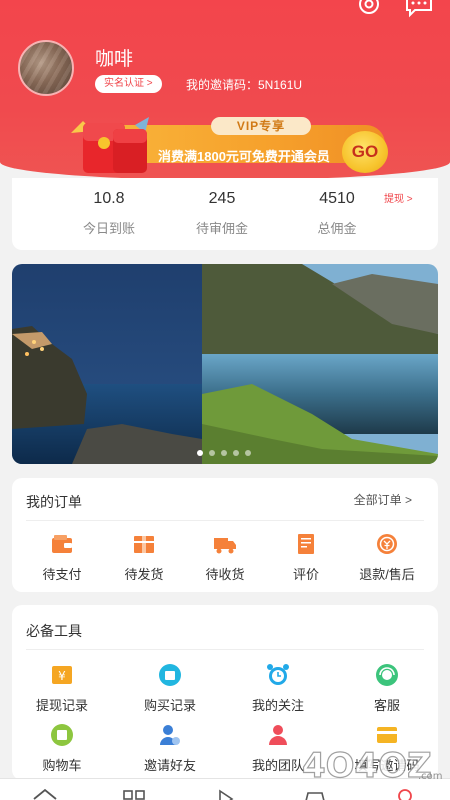 This screenshot has width=450, height=800. Describe the element at coordinates (108, 228) in the screenshot. I see `stat-label: 今日到账` at that location.